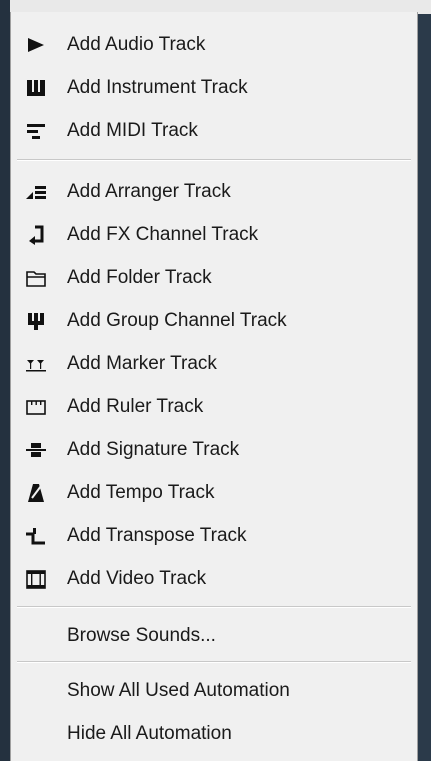 This screenshot has width=431, height=761. Describe the element at coordinates (36, 493) in the screenshot. I see `tempo-track-icon` at that location.